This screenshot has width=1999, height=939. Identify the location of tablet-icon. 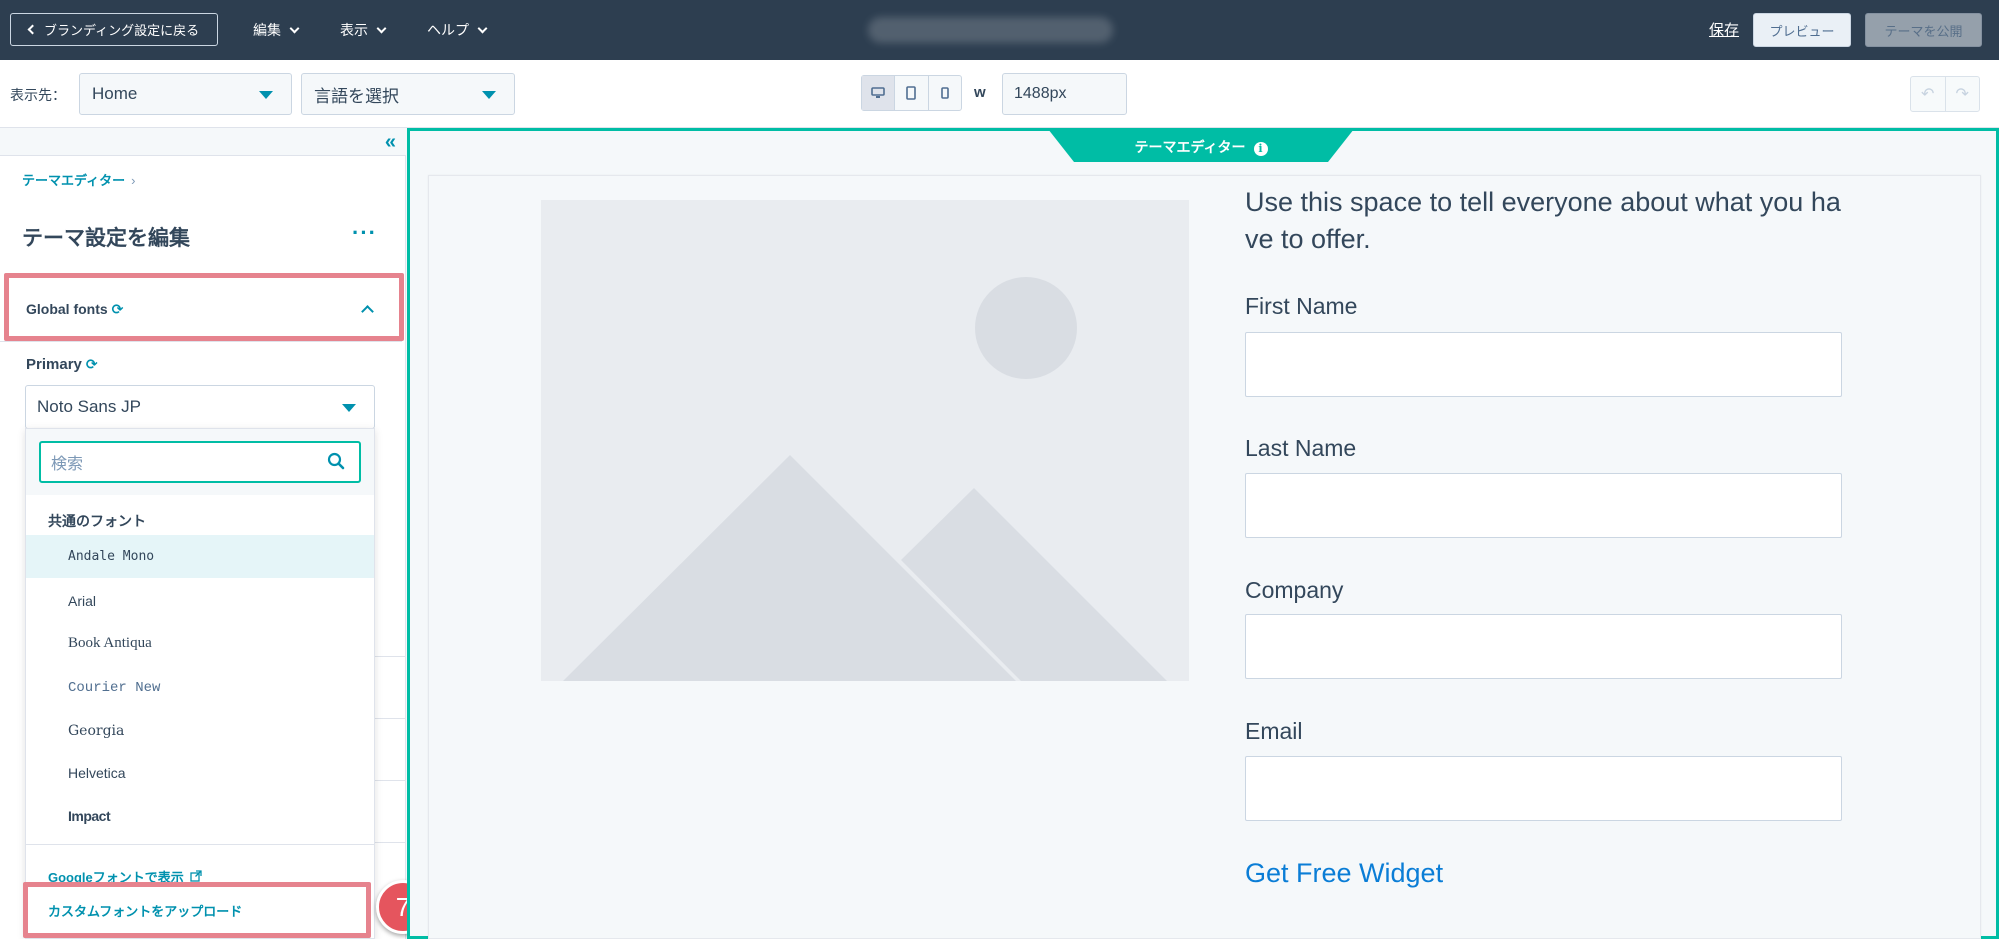
(911, 93).